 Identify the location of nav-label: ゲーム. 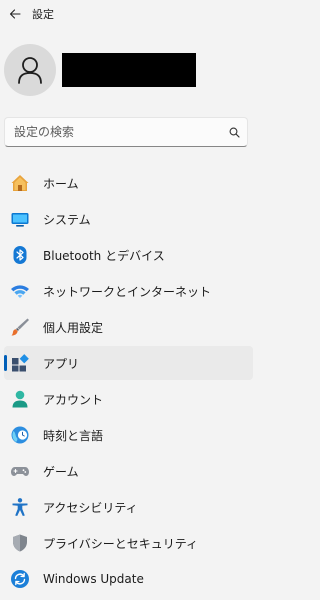
(61, 471).